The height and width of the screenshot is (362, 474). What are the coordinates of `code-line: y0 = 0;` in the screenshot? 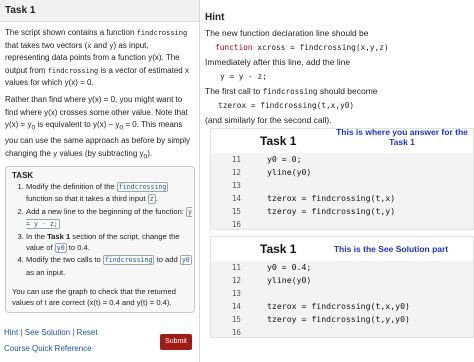 It's located at (331, 159).